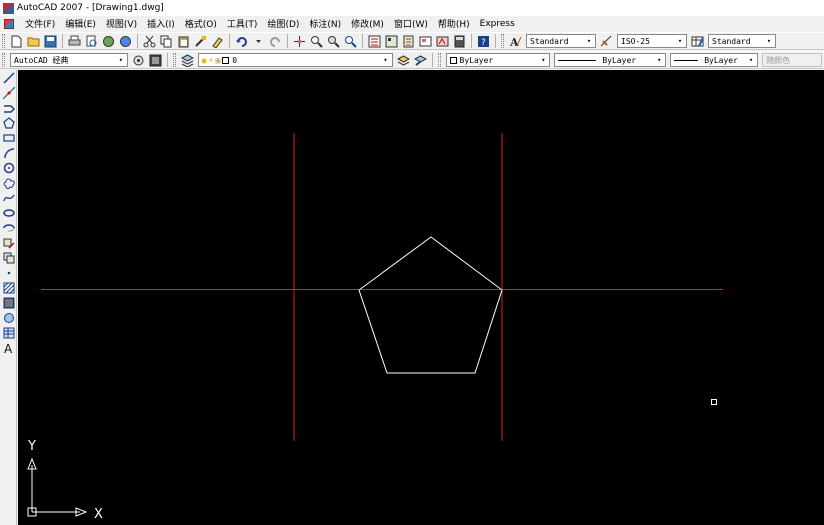 This screenshot has width=824, height=525. I want to click on cursor-pickbox, so click(714, 402).